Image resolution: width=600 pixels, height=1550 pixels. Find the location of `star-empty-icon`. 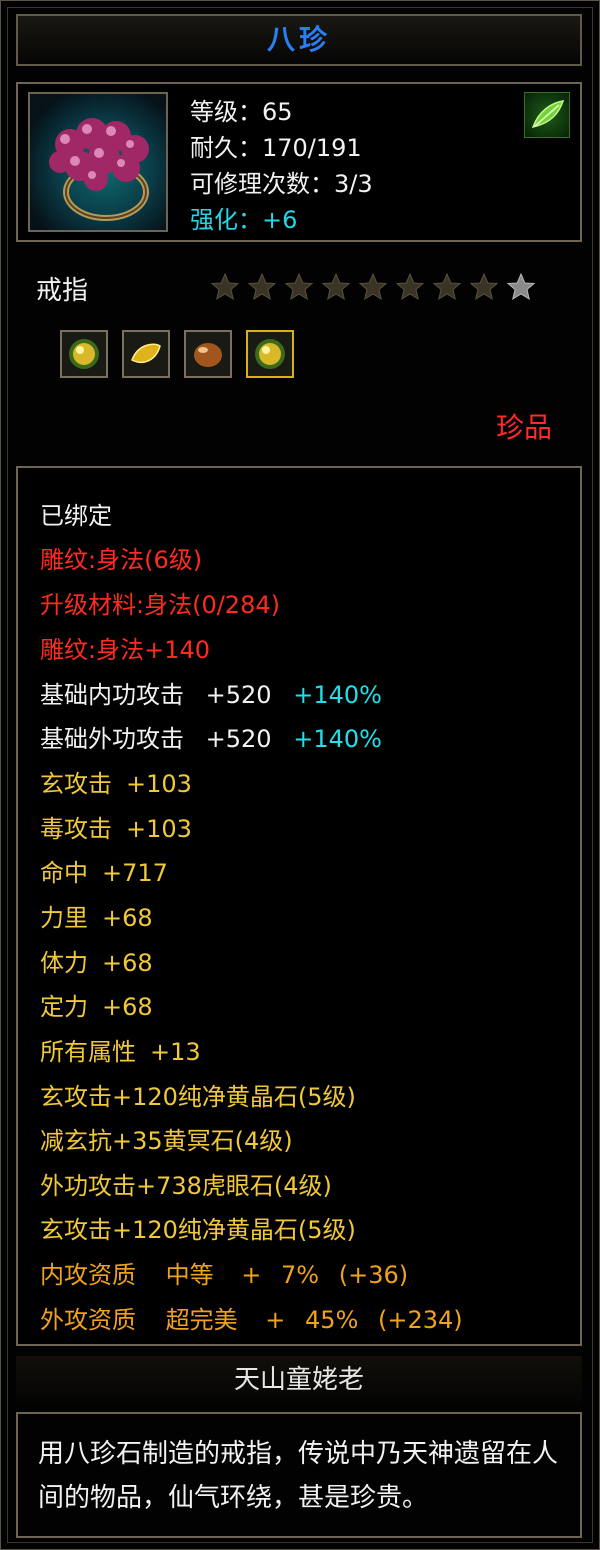

star-empty-icon is located at coordinates (521, 287).